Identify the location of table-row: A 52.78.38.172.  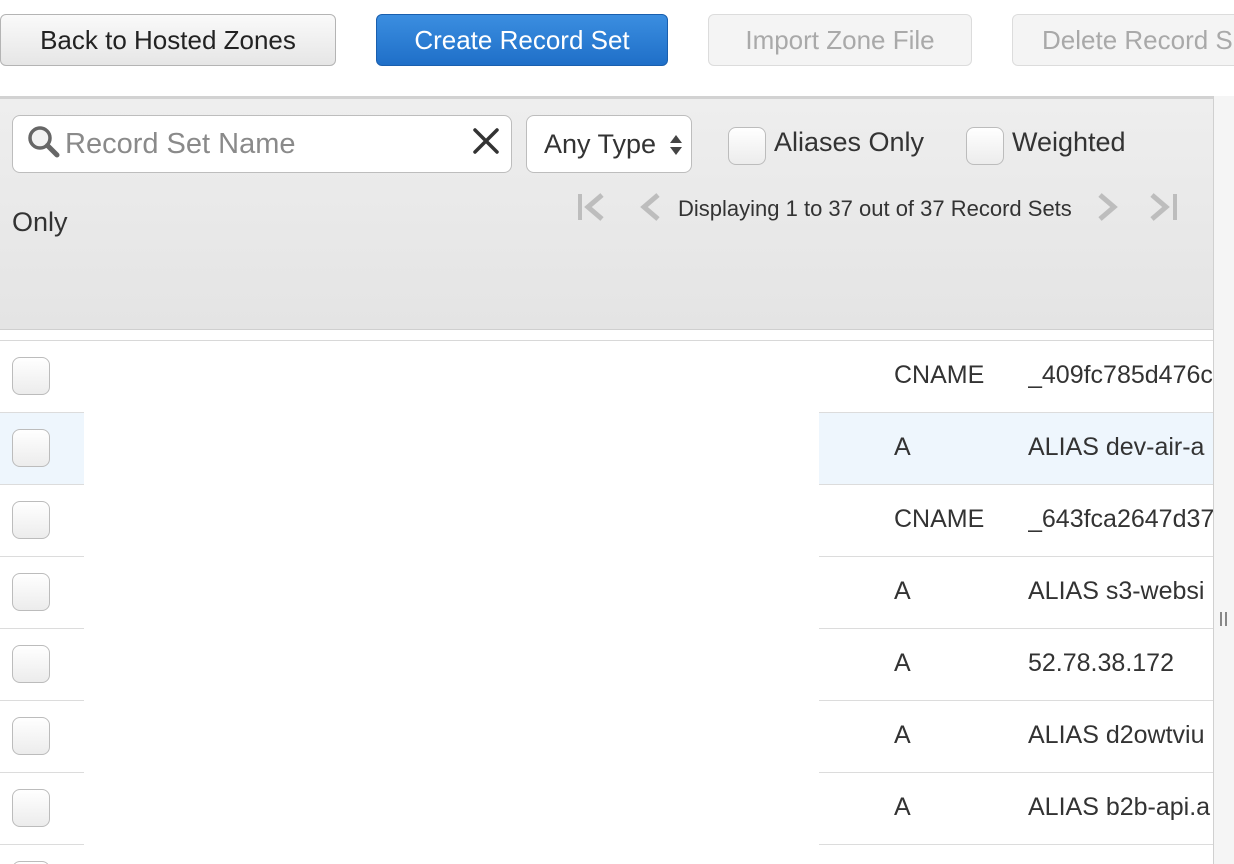
(606, 665).